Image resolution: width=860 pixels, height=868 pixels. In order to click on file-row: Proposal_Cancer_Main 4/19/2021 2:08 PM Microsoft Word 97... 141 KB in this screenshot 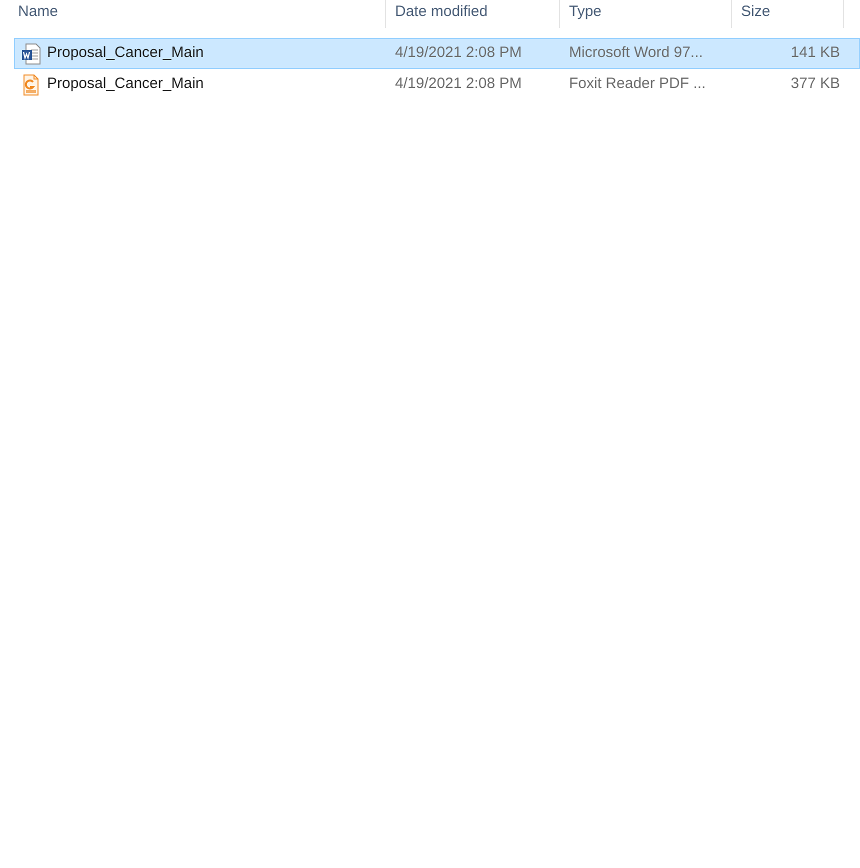, I will do `click(437, 53)`.